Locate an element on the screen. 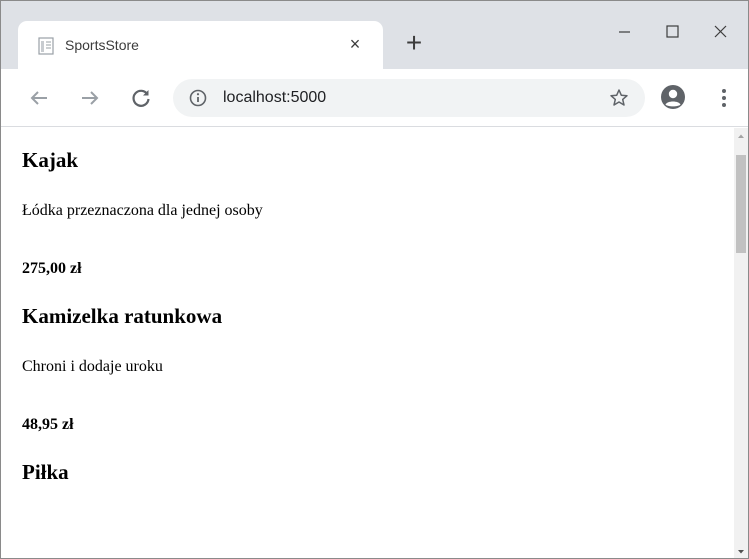 The image size is (749, 559). product-description: Łódka przeznaczona dla jednej osoby is located at coordinates (142, 210).